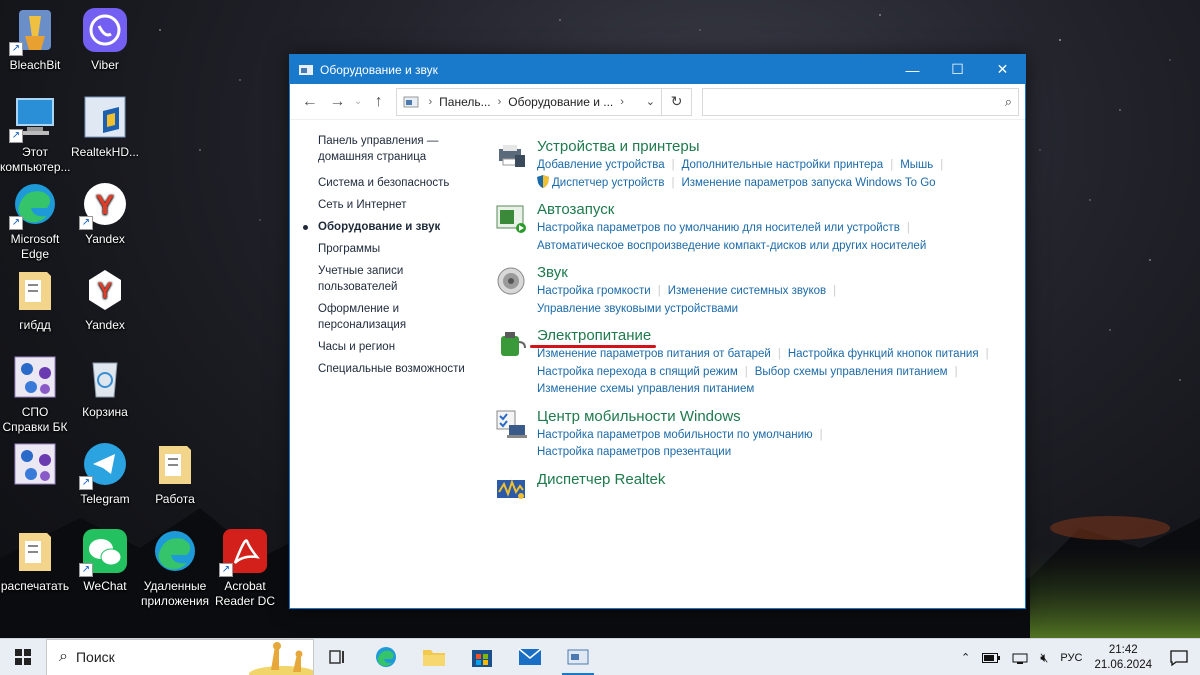 This screenshot has width=1200, height=675. Describe the element at coordinates (912, 69) in the screenshot. I see `minimize-button: —` at that location.